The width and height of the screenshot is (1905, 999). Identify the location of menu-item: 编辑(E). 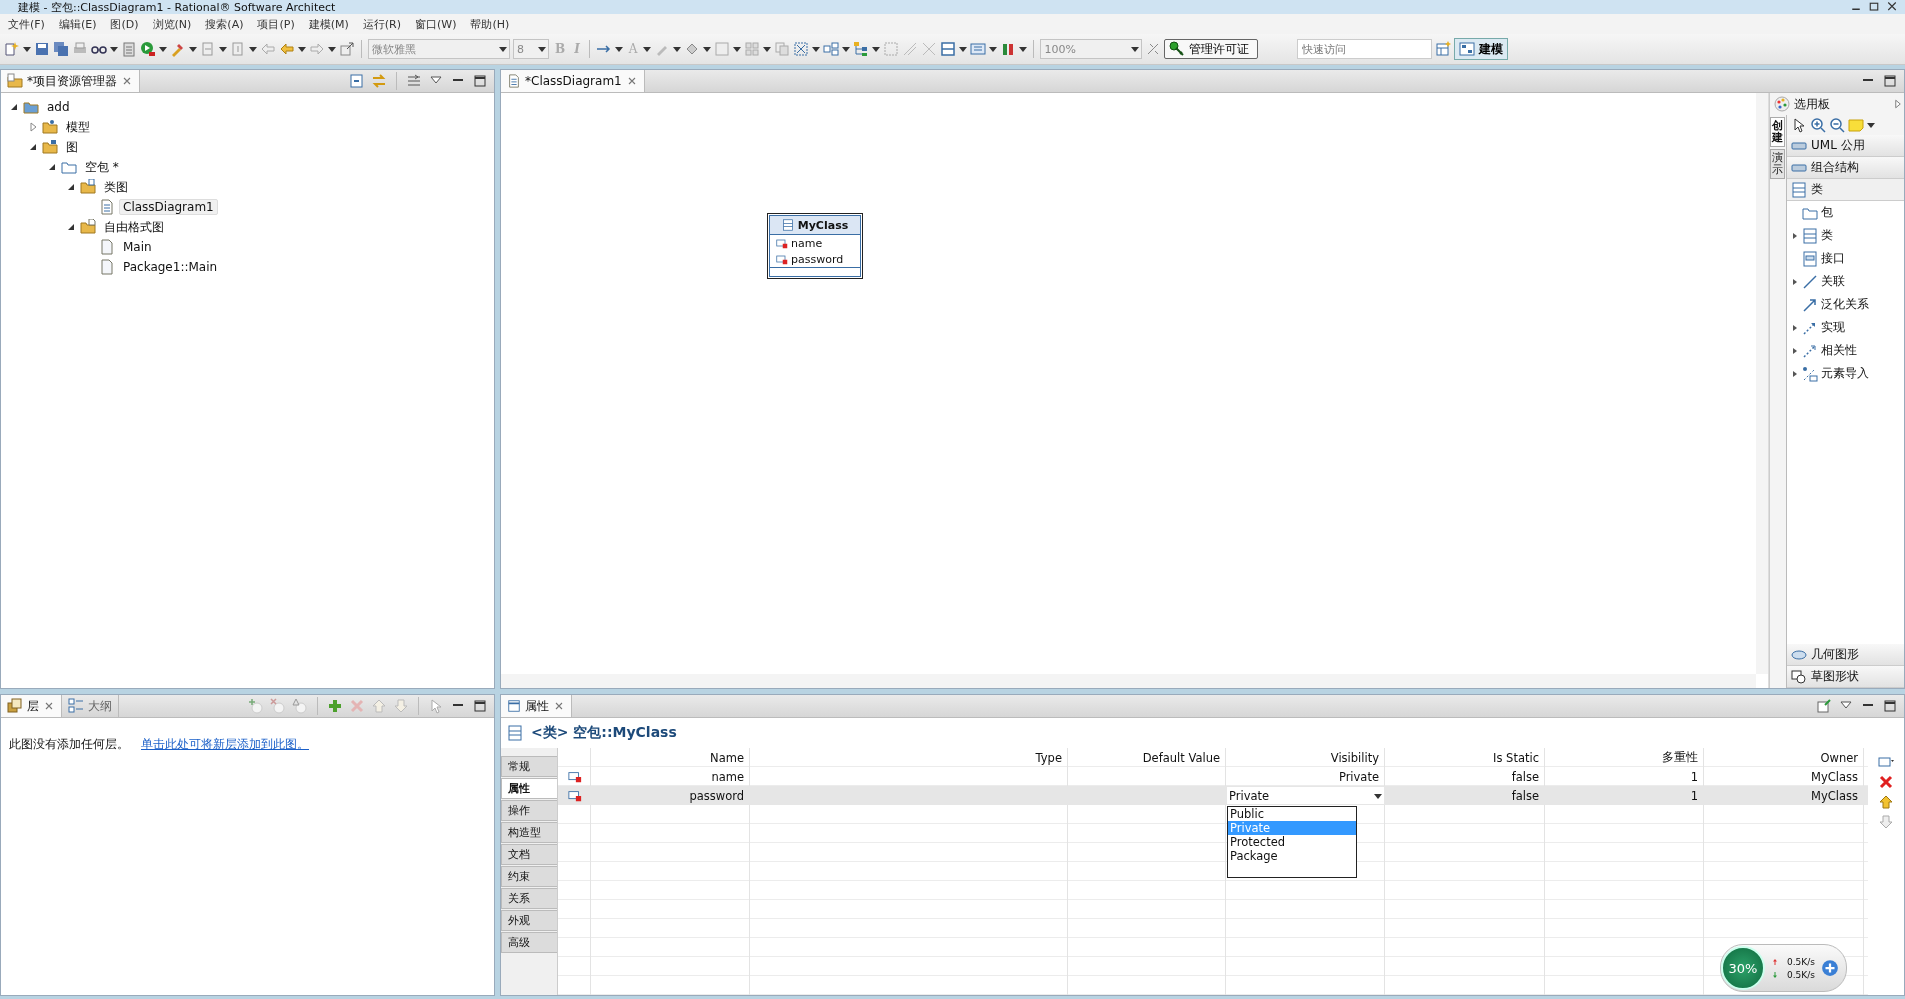
(77, 24).